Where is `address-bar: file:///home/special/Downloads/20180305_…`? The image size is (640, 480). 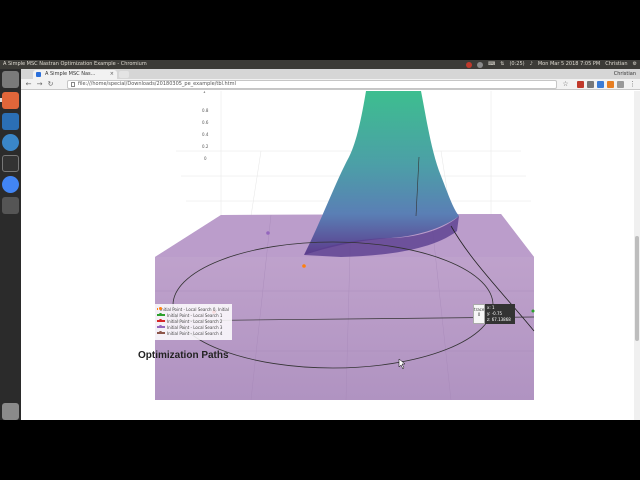
address-bar: file:///home/special/Downloads/20180305_… is located at coordinates (312, 84).